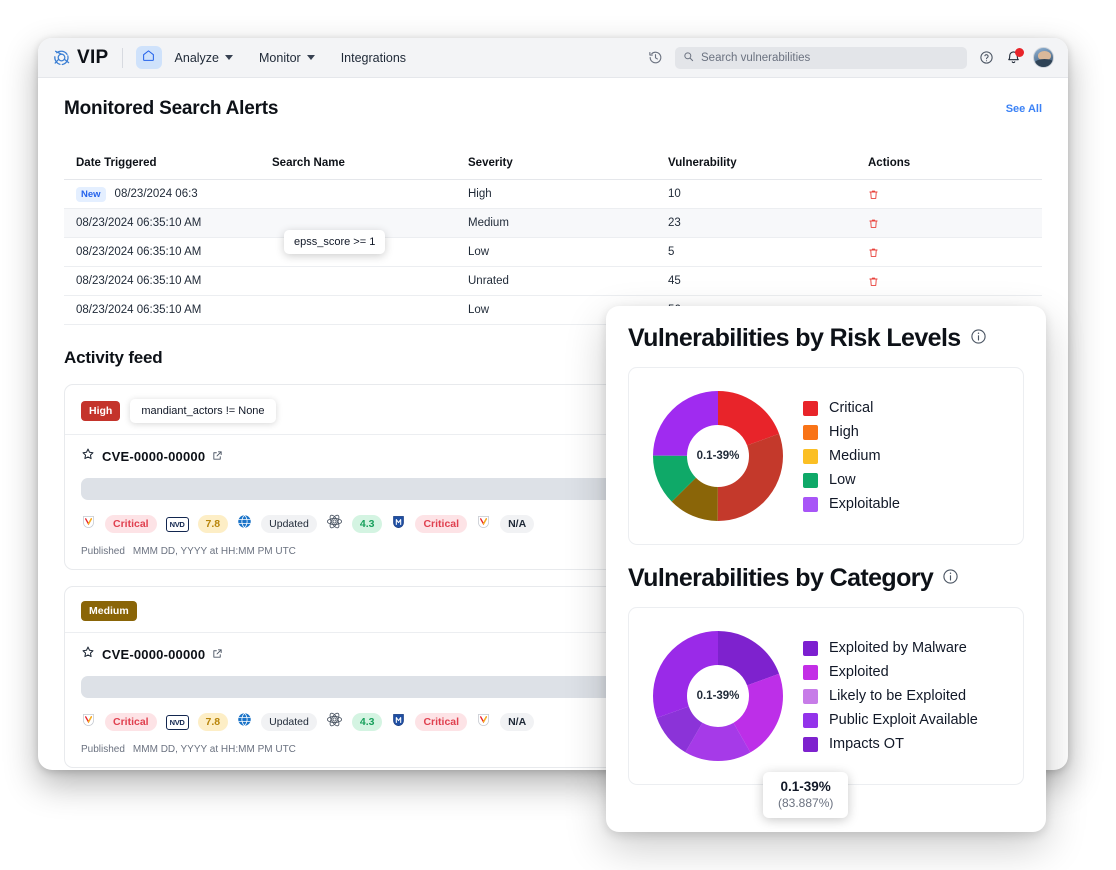 The width and height of the screenshot is (1116, 870). I want to click on legend-item-medium: Medium, so click(851, 456).